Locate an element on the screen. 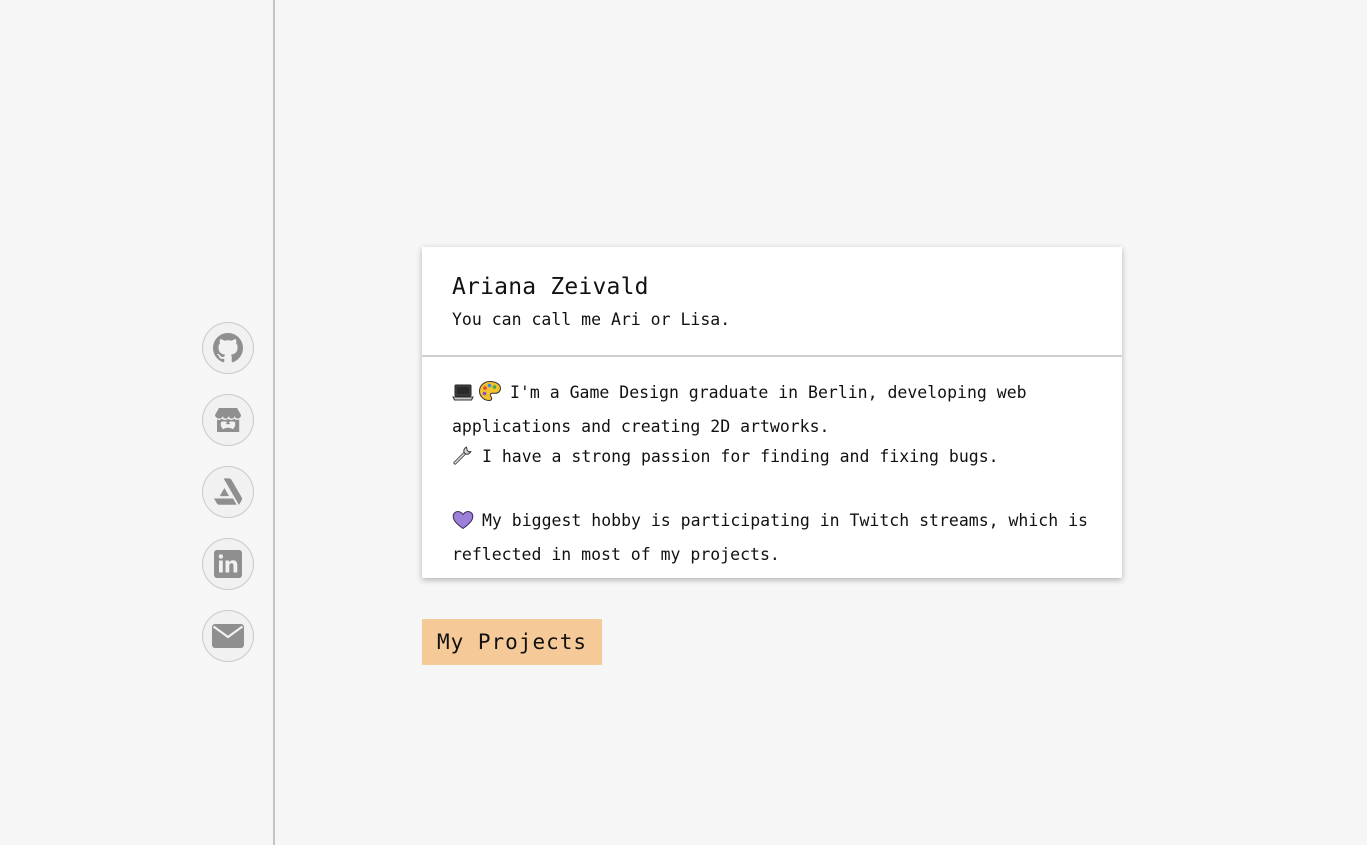  itch-io-icon is located at coordinates (228, 420).